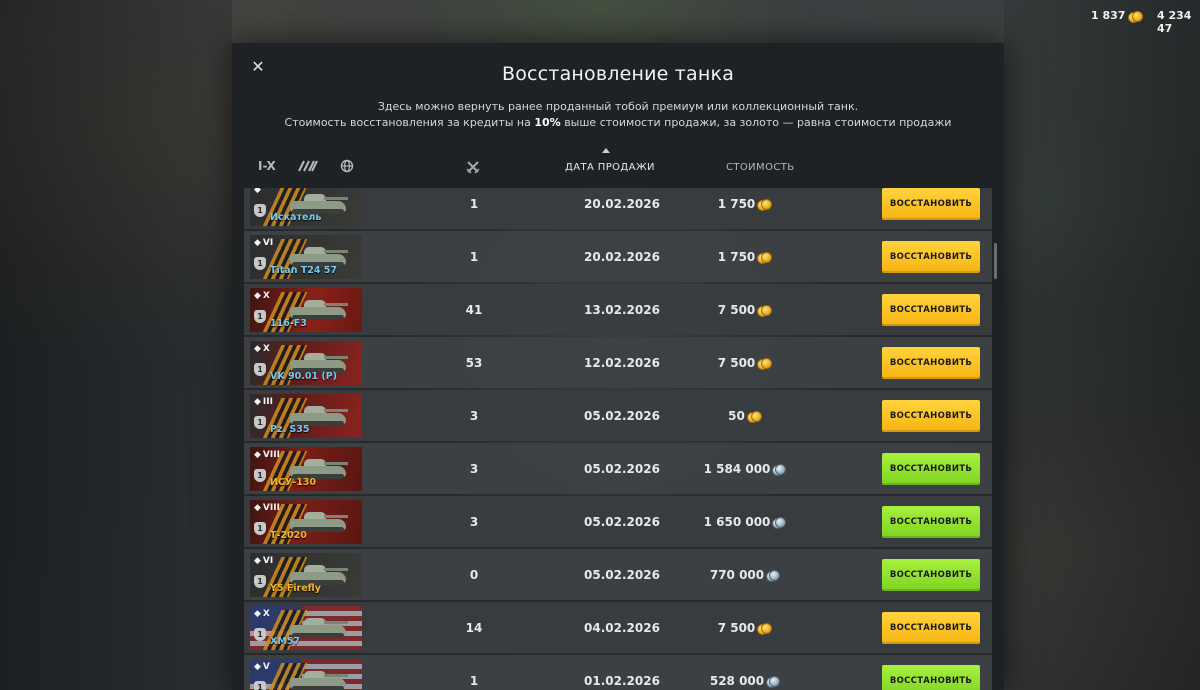 The width and height of the screenshot is (1200, 690). I want to click on tank-thumbnail: ◆ VI 1 Y5 Firefly, so click(306, 575).